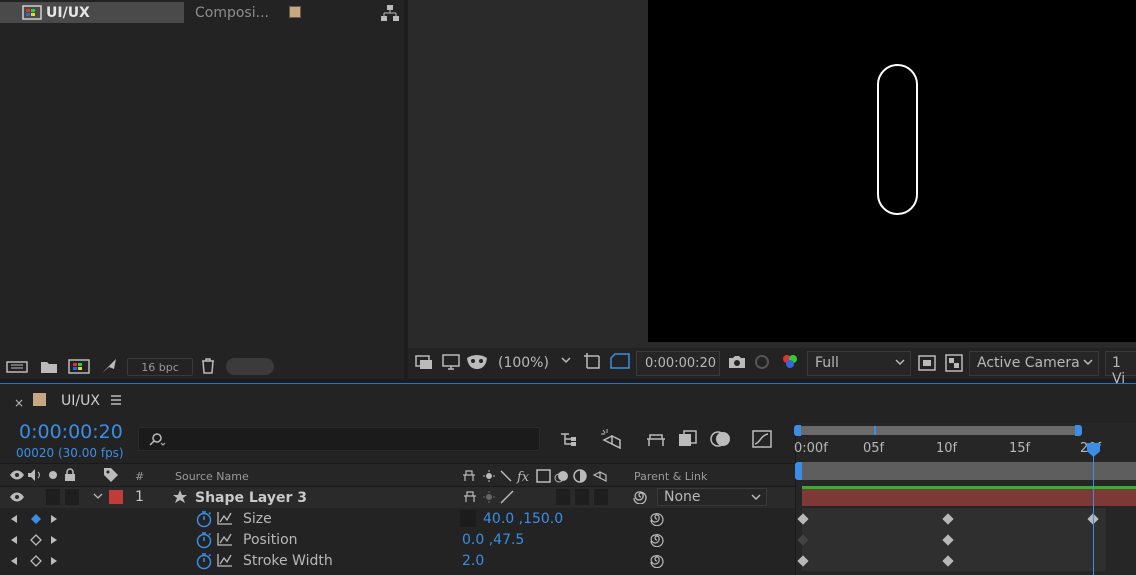 The width and height of the screenshot is (1136, 575). What do you see at coordinates (680, 363) in the screenshot?
I see `viewer-timecode: 0:00:00:20` at bounding box center [680, 363].